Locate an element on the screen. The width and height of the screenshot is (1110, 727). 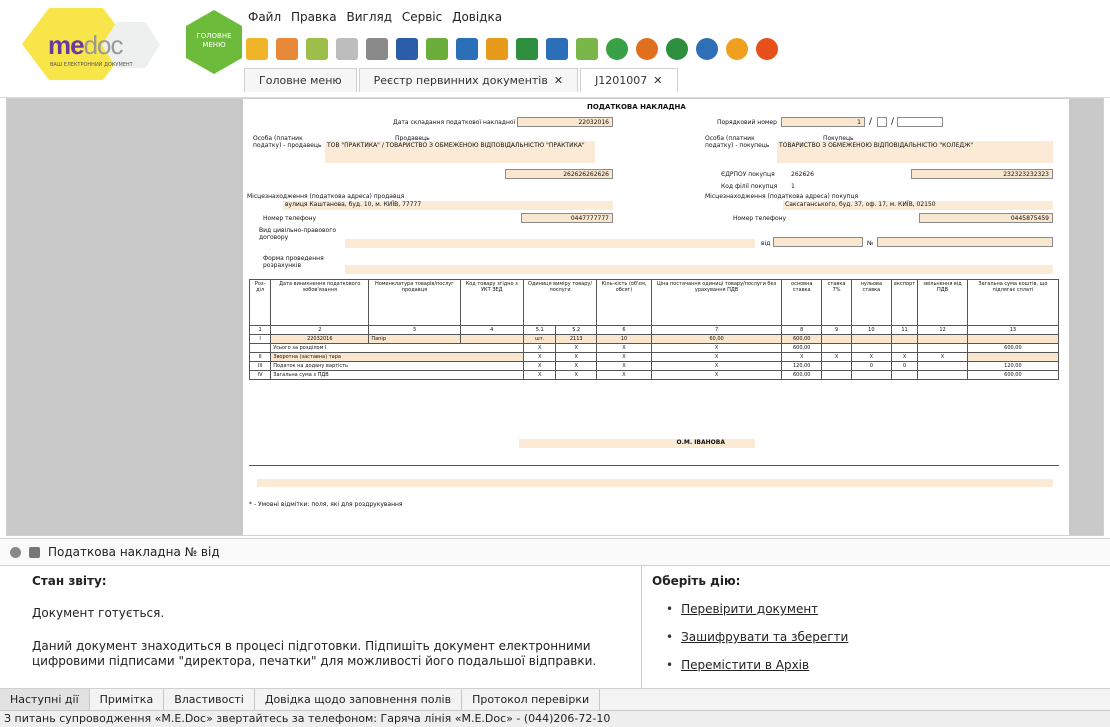
check-icon is located at coordinates (587, 49).